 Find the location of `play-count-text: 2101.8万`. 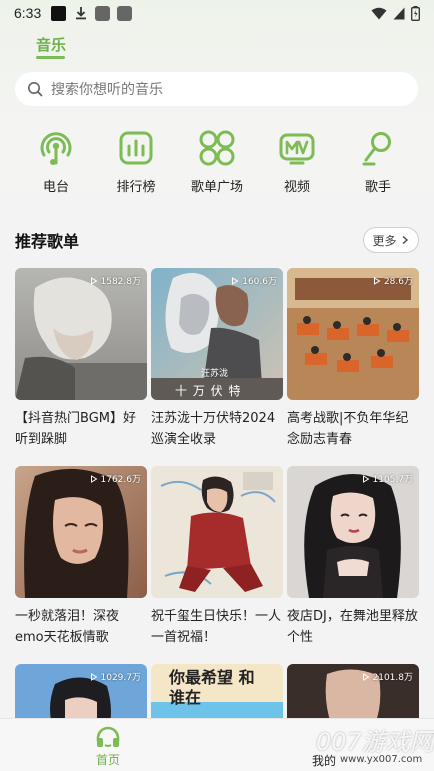

play-count-text: 2101.8万 is located at coordinates (393, 678).